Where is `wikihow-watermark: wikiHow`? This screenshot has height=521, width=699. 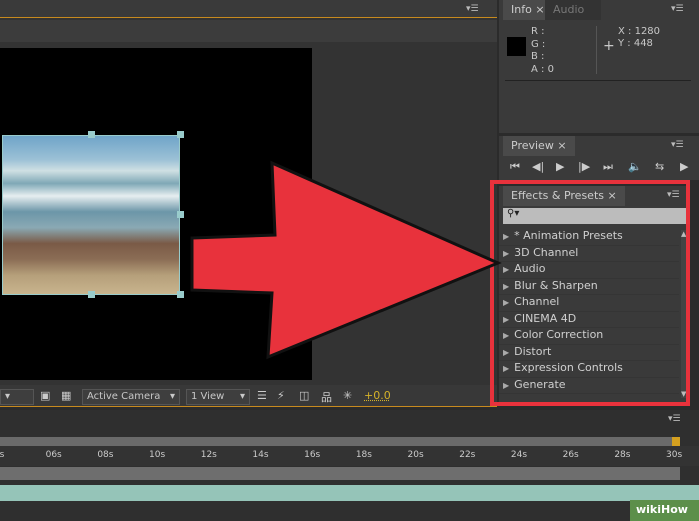
wikihow-watermark: wikiHow is located at coordinates (664, 510).